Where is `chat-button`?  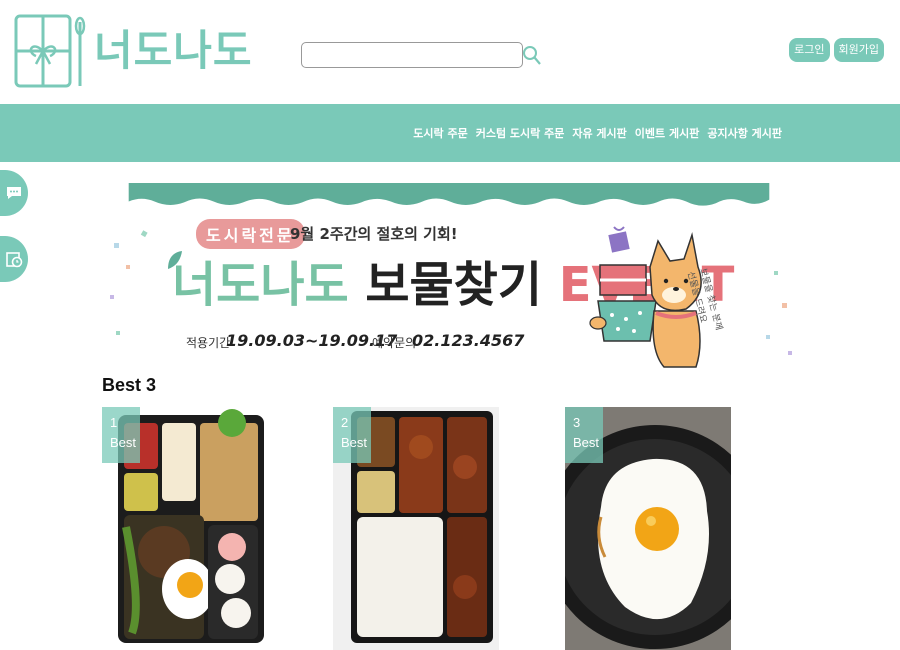
chat-button is located at coordinates (14, 193).